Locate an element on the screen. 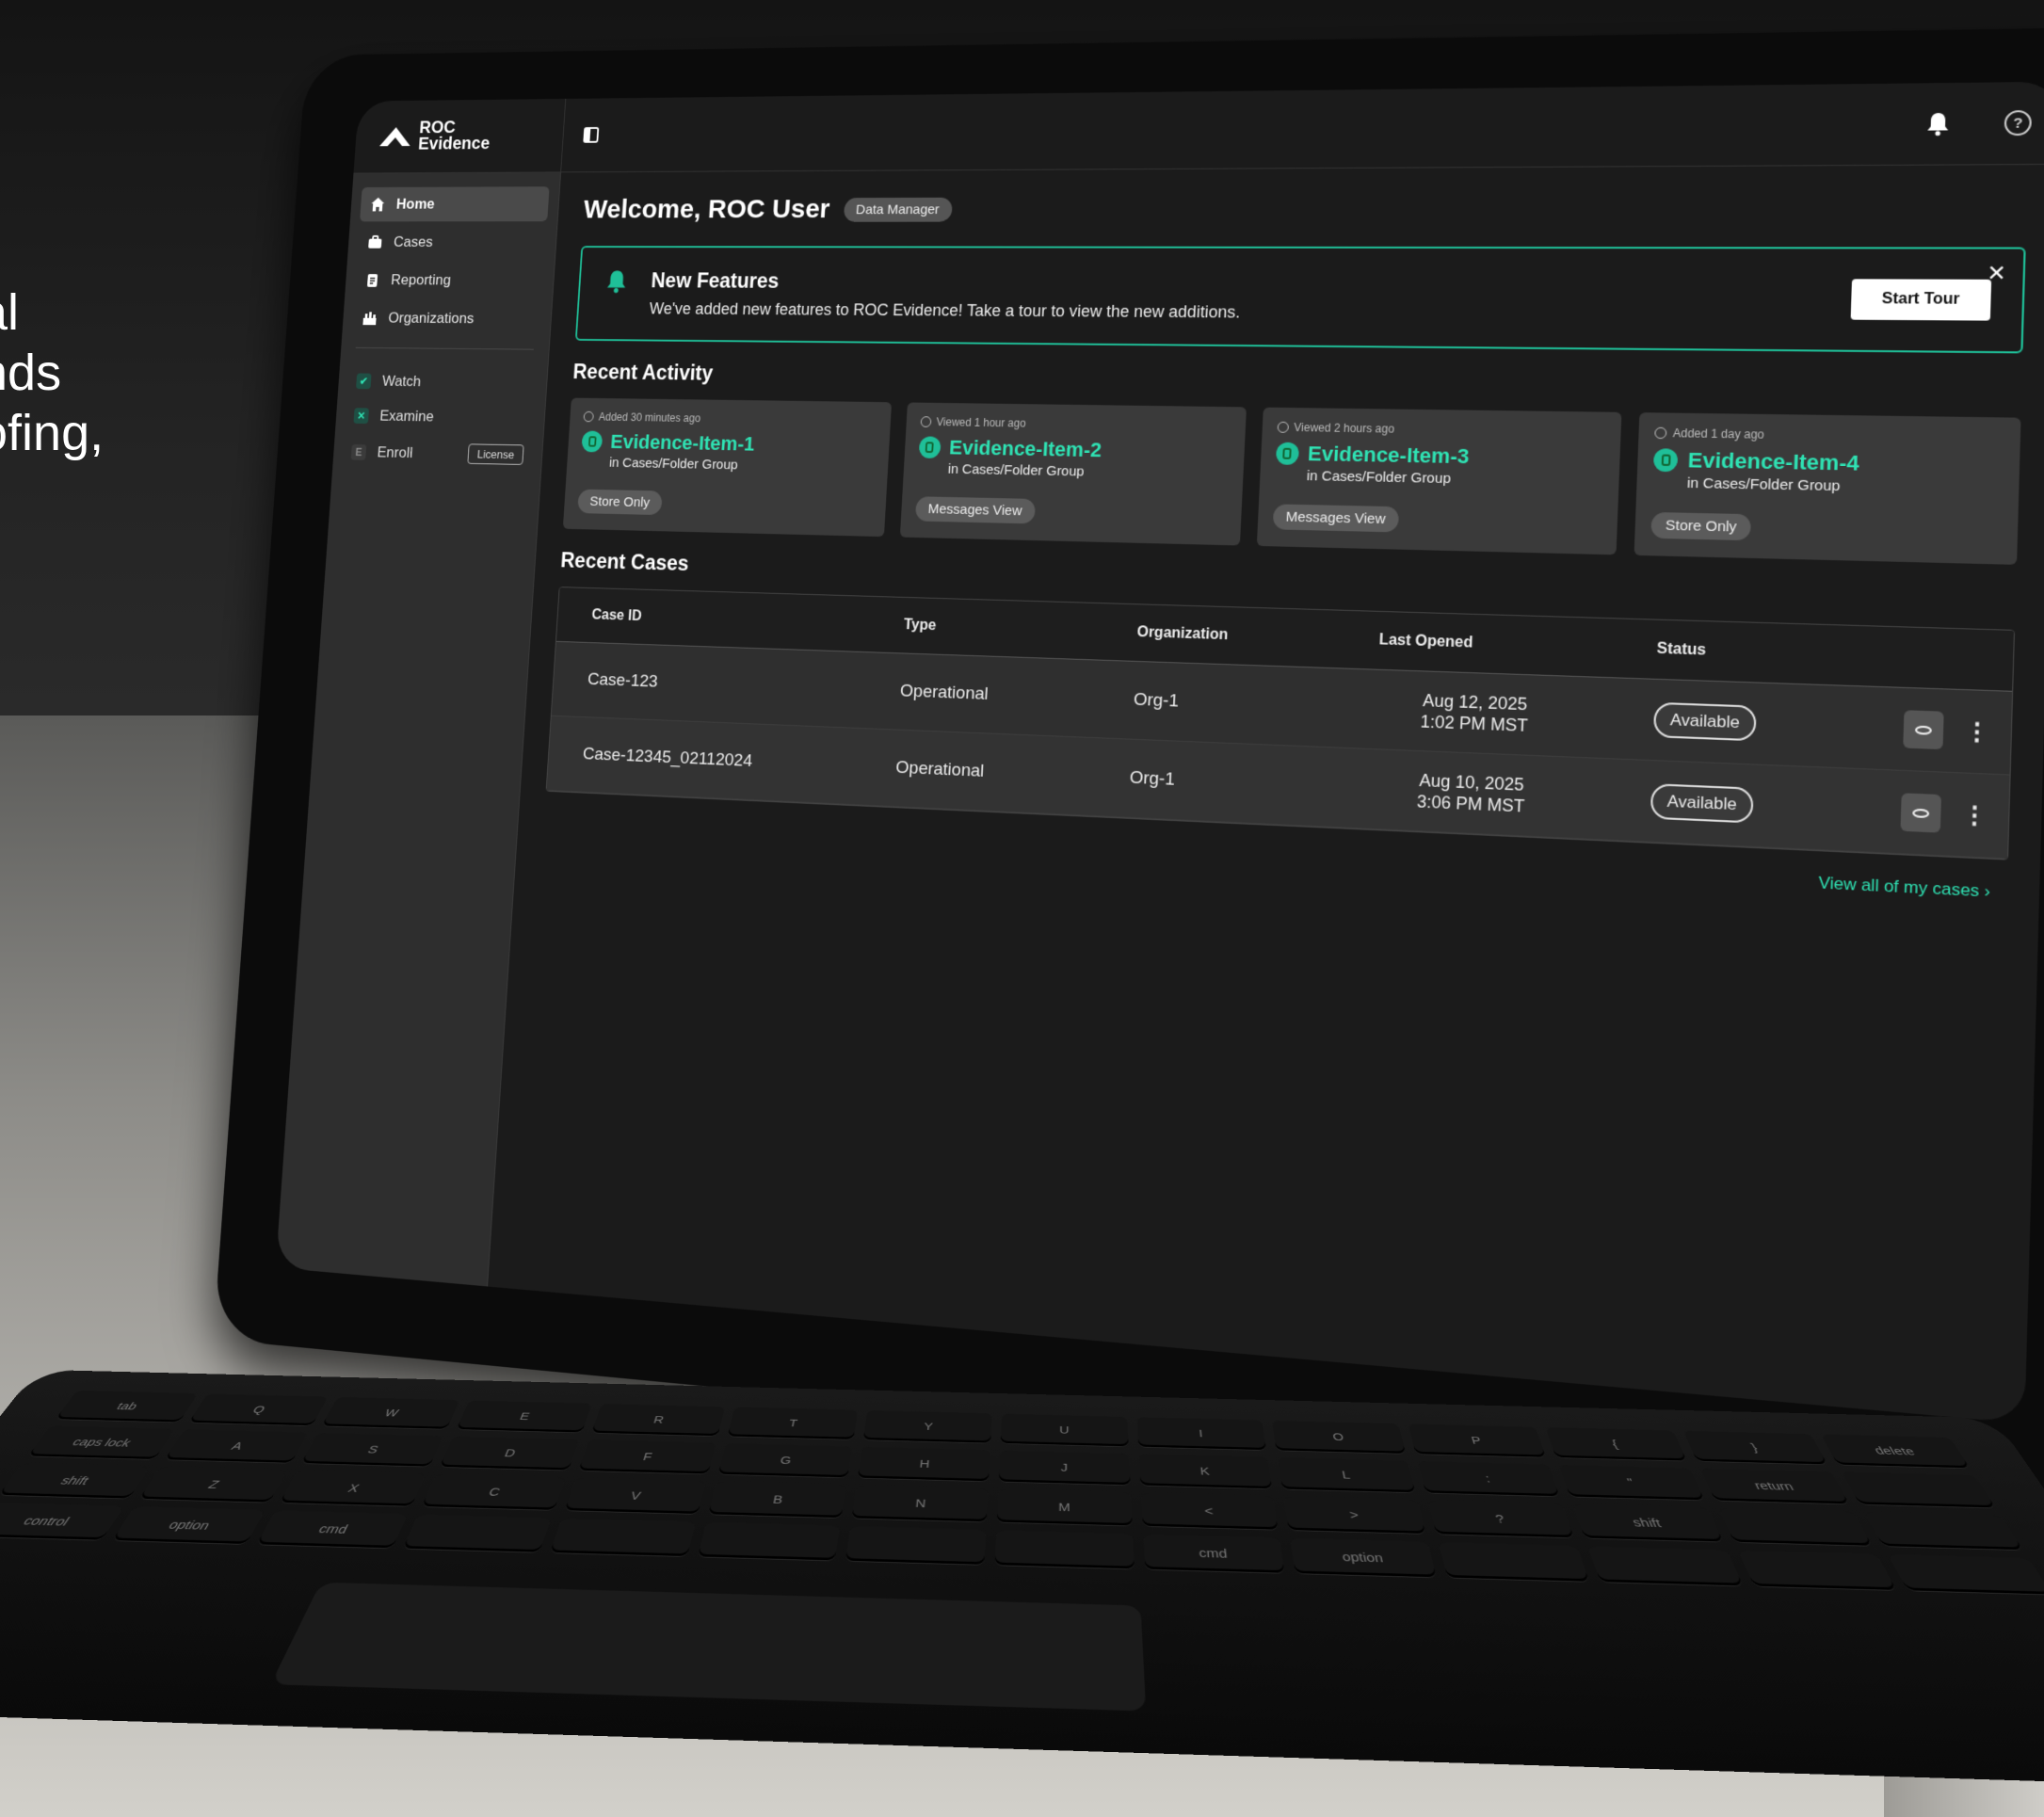 The width and height of the screenshot is (2044, 1817). keyboard-key: O is located at coordinates (1339, 1437).